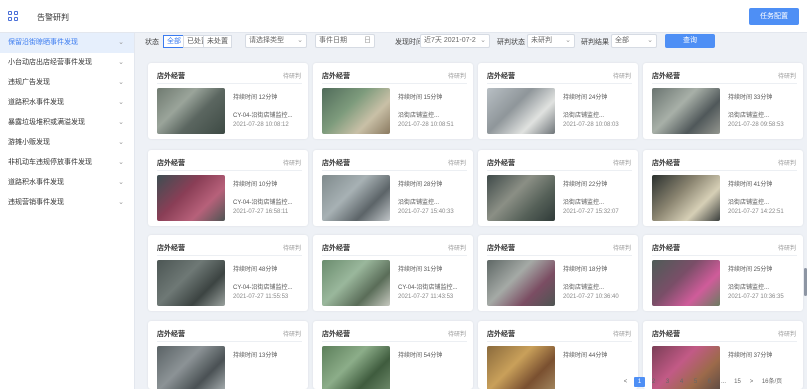 This screenshot has width=807, height=389. Describe the element at coordinates (639, 382) in the screenshot. I see `page-number-button: 1` at that location.